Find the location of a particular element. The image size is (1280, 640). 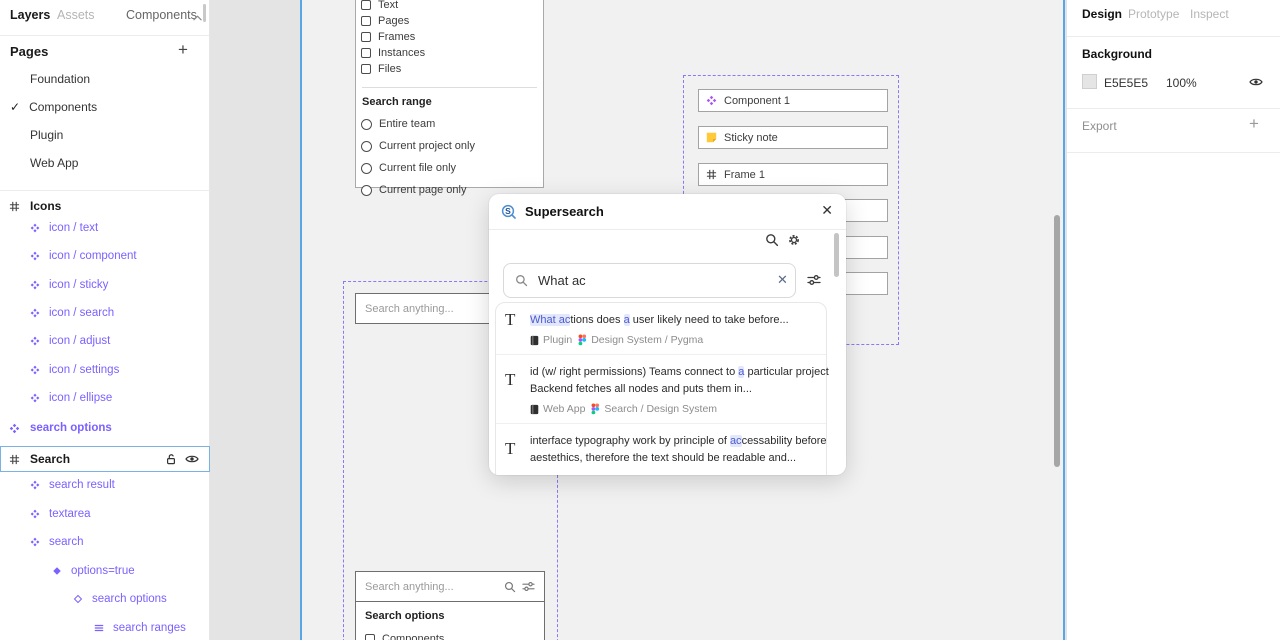

checkbox-label: Components is located at coordinates (413, 636).